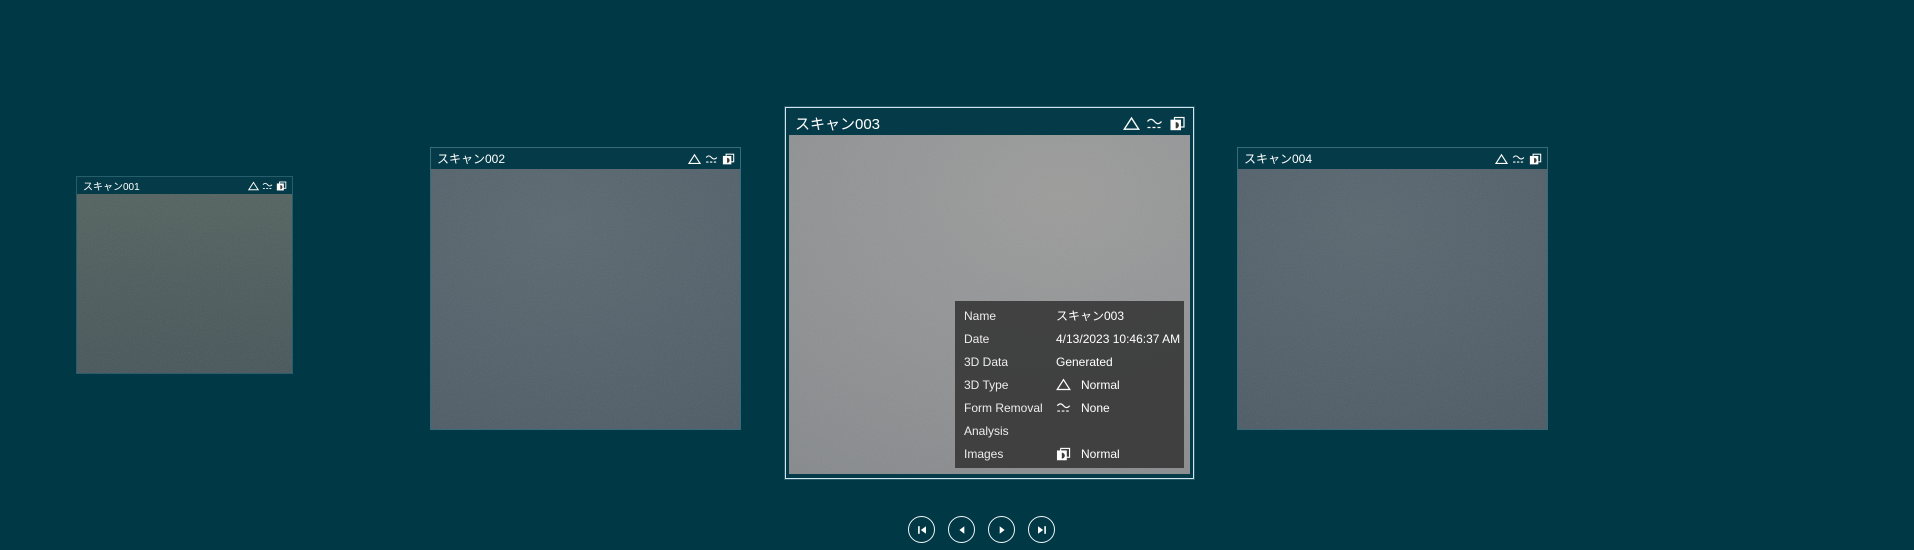 This screenshot has width=1914, height=550. I want to click on info-label: 3D Data, so click(986, 361).